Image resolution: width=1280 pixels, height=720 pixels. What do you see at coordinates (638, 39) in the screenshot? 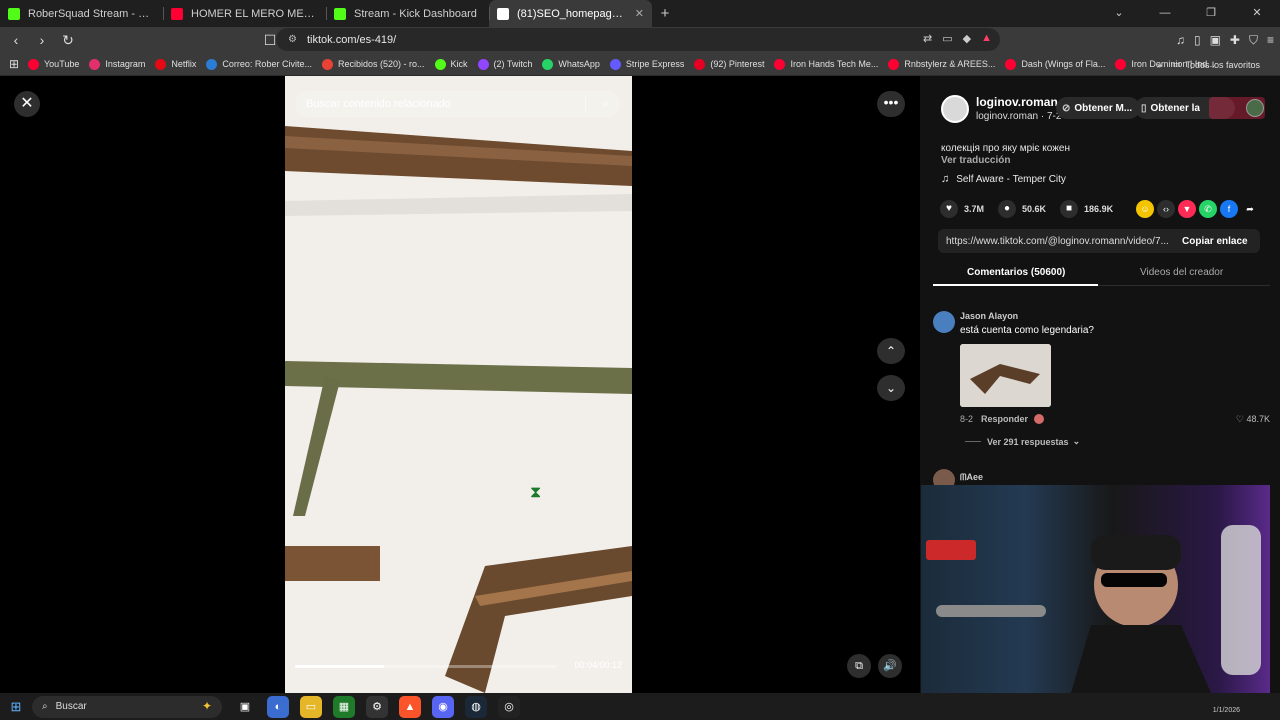
I see `url-field: ⚙ tiktok.com/es-419/ ⇄ ▭ ◆ ▲` at bounding box center [638, 39].